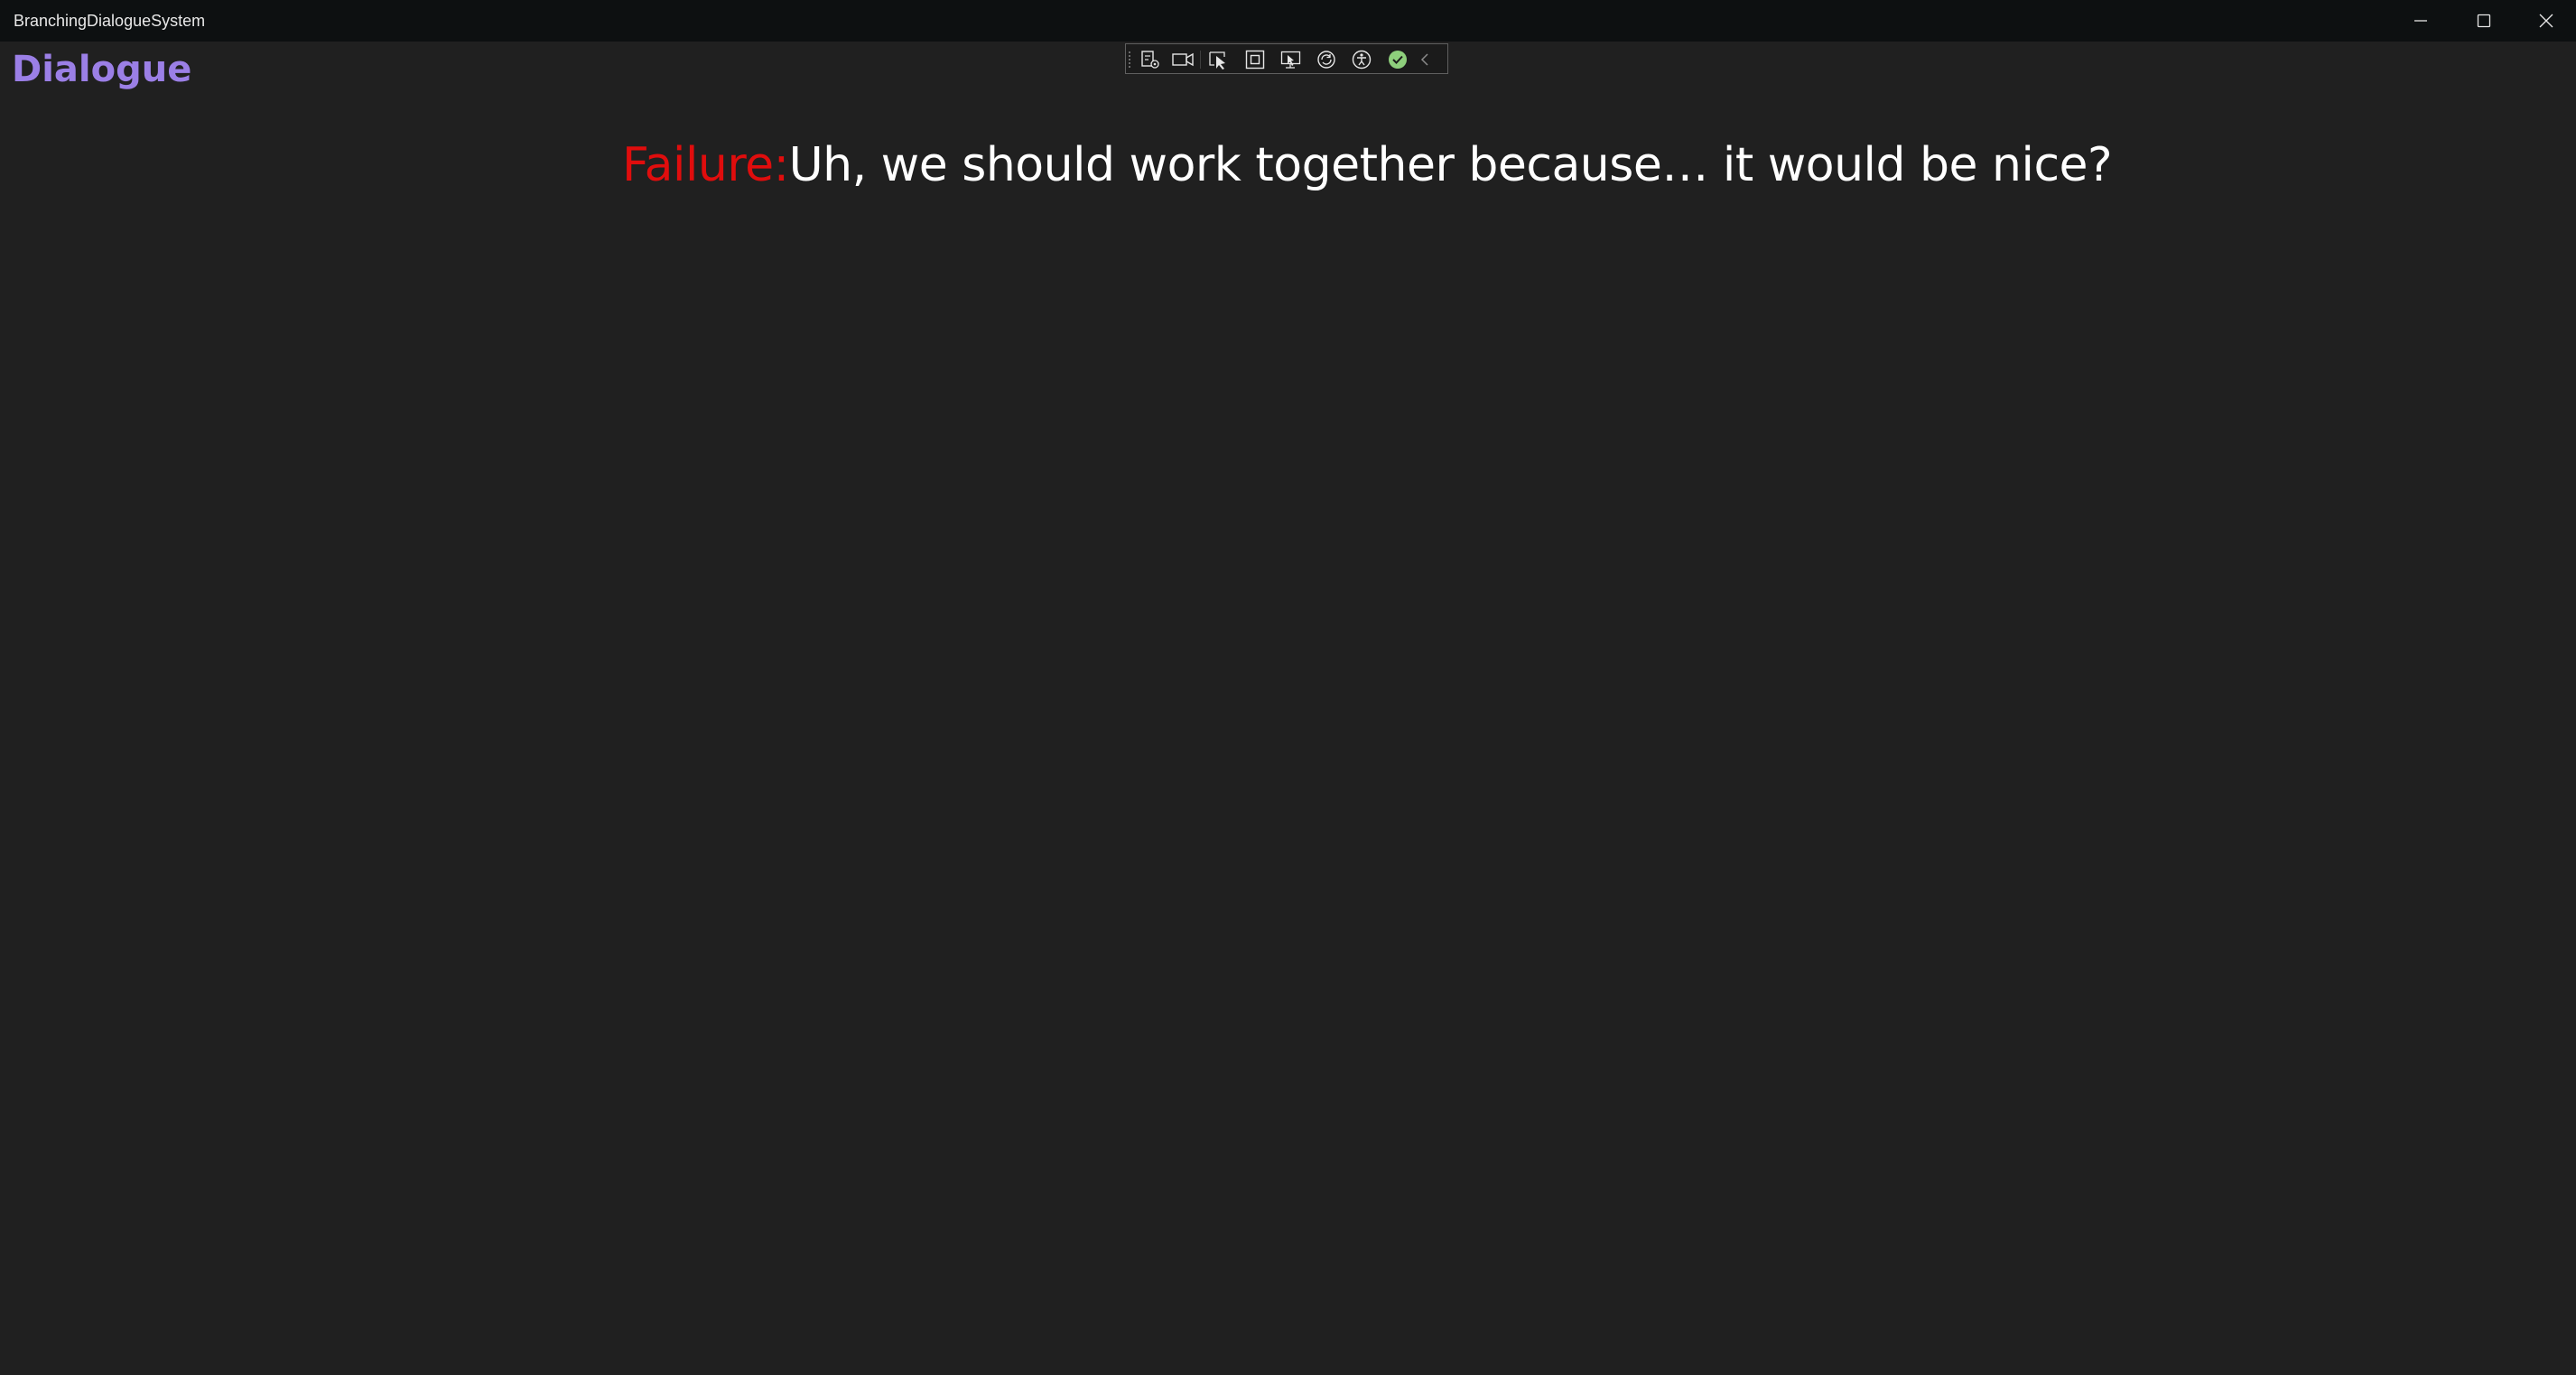  I want to click on camera-icon, so click(1183, 59).